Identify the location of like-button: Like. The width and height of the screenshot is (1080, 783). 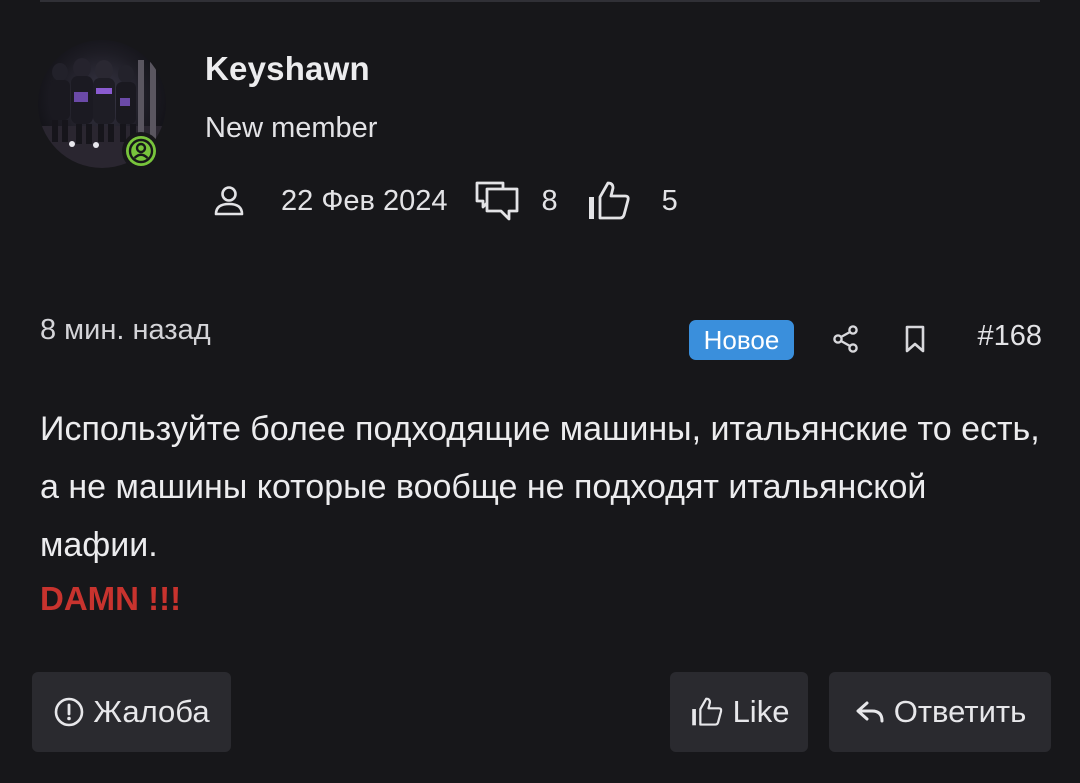
(739, 712).